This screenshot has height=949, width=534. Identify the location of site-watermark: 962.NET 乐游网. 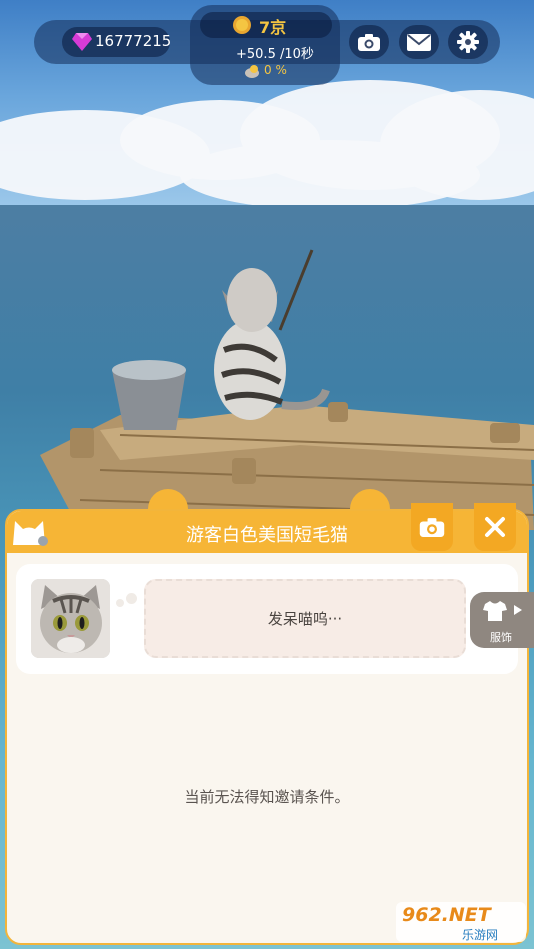
(462, 923).